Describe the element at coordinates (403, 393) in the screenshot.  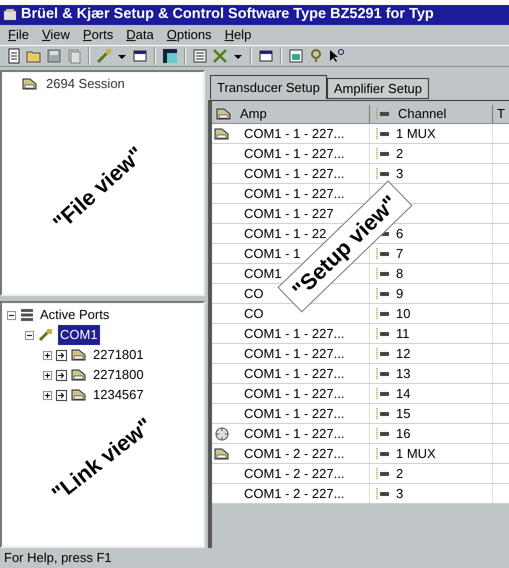
I see `table-cell-text: 14` at that location.